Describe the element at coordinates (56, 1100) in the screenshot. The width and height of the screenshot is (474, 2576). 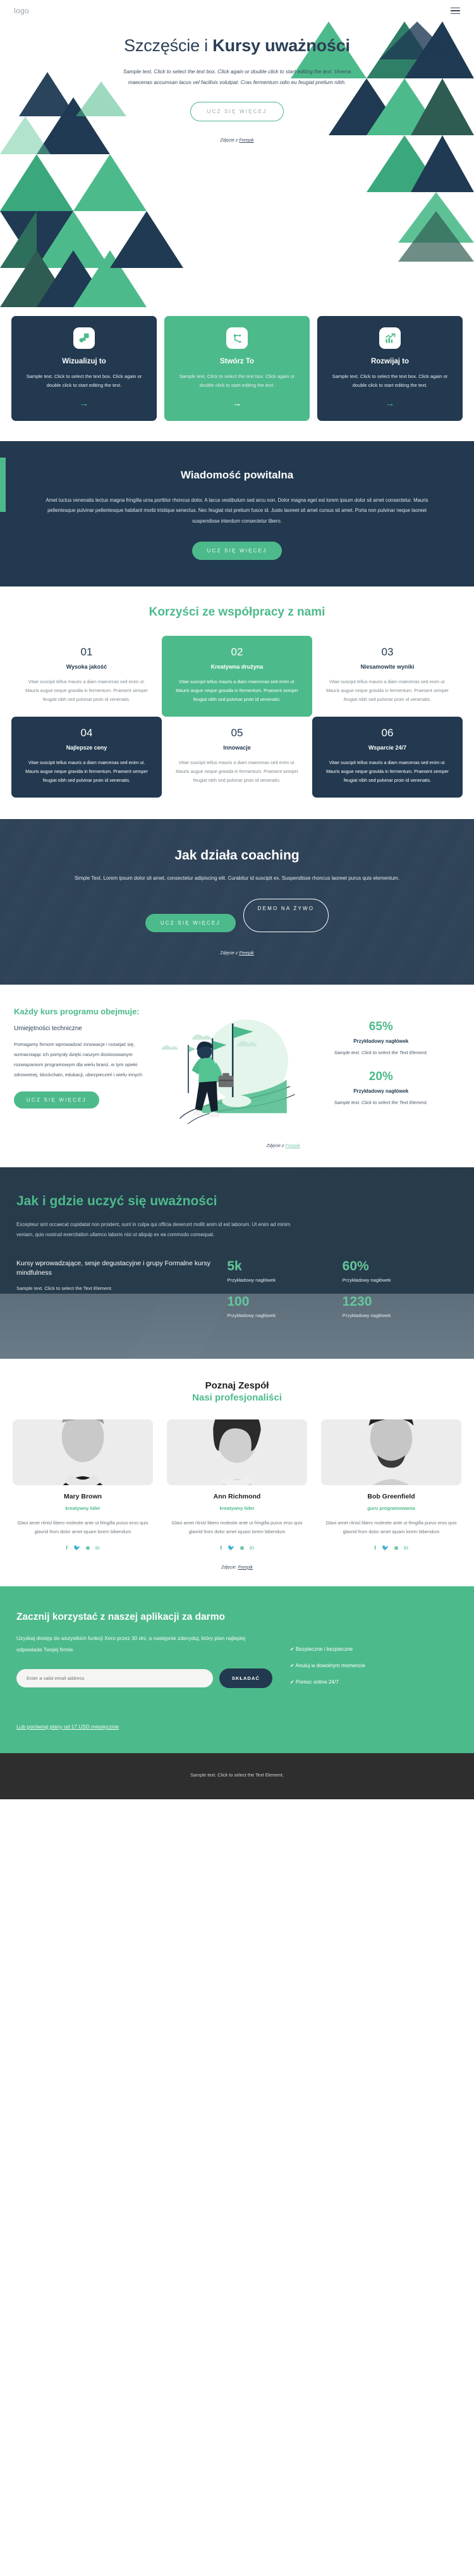
I see `includes-learn-more-button: UCZ SIĘ WIĘCEJ` at that location.